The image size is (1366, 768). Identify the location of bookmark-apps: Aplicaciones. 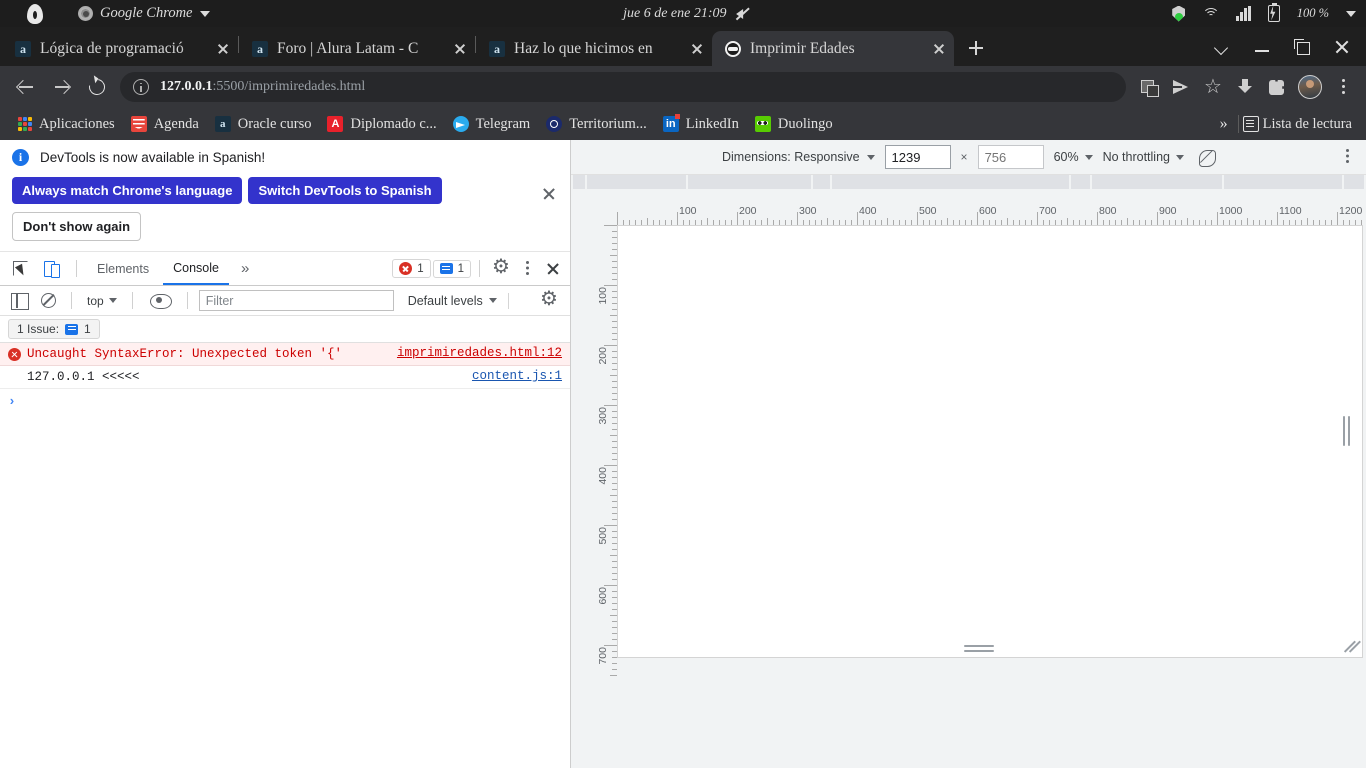
(66, 124).